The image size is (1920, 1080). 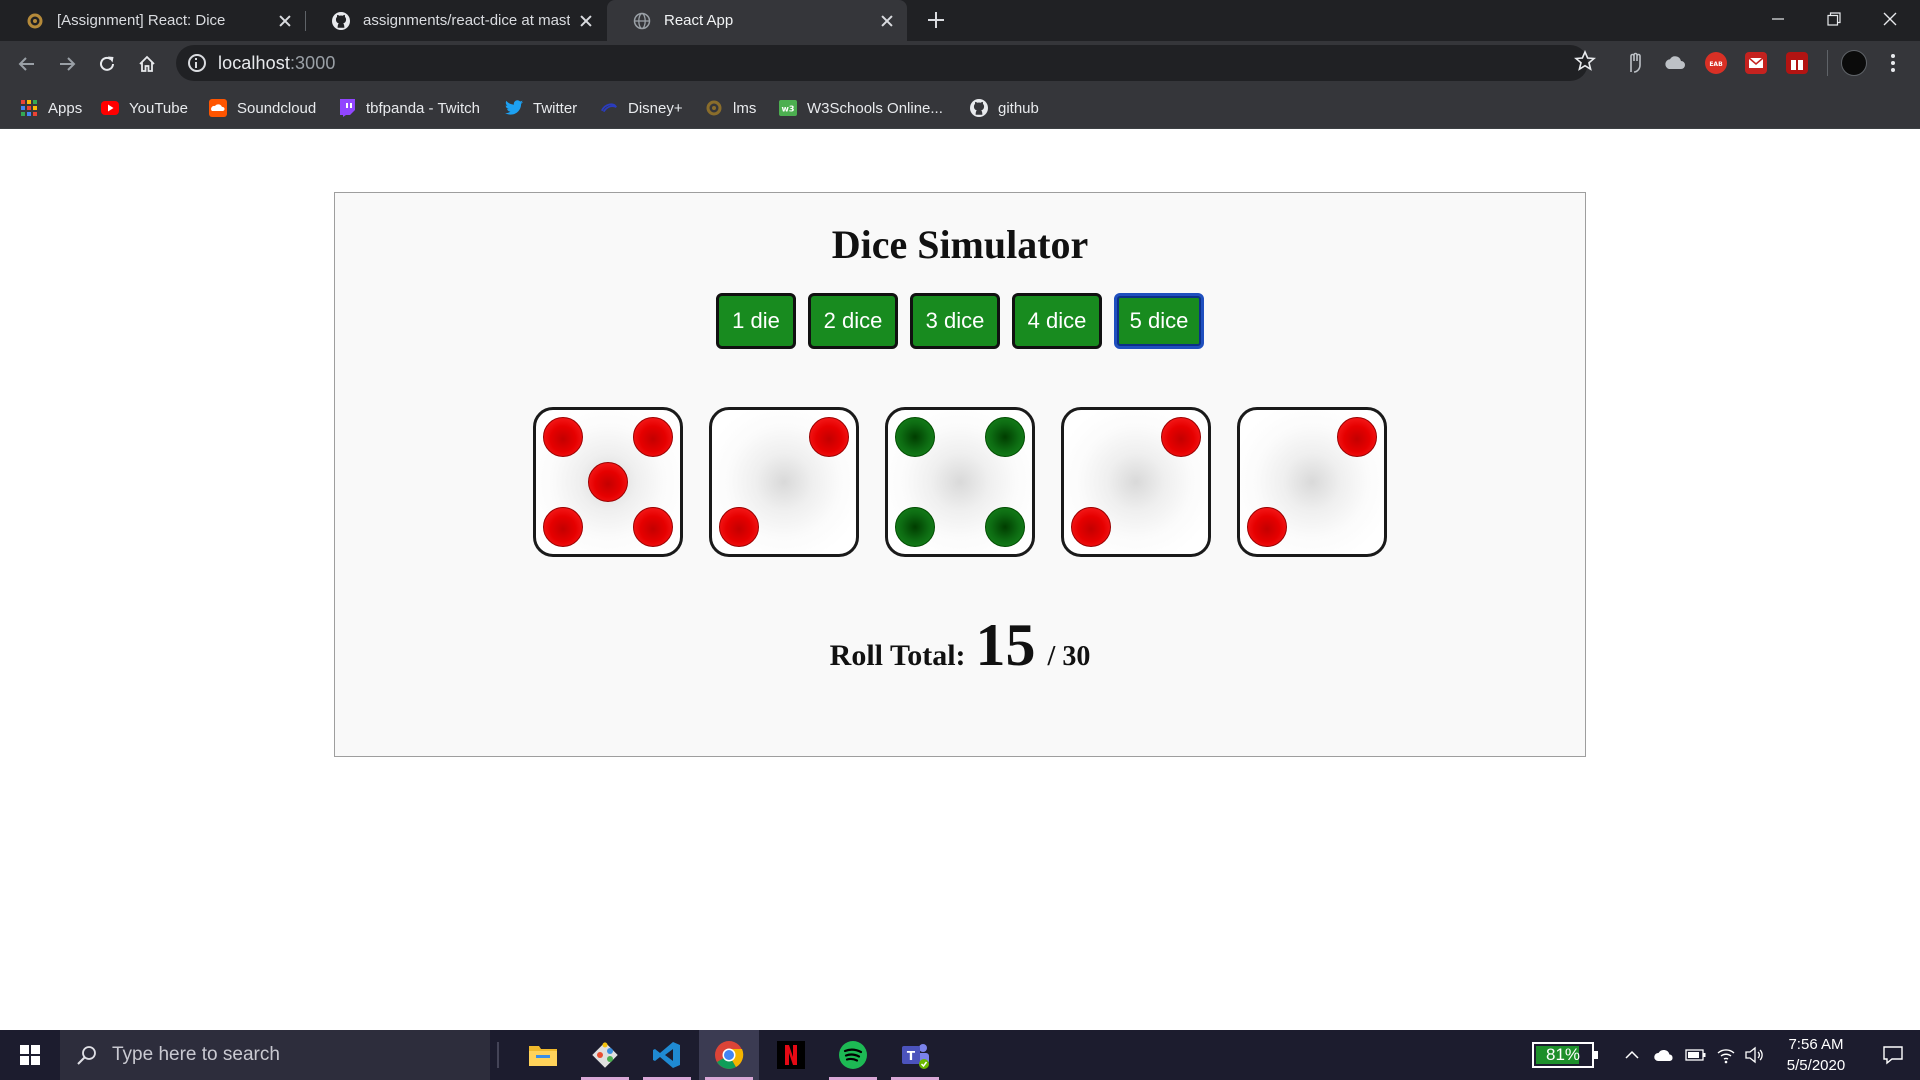 I want to click on battery-indicator: 81%, so click(x=1565, y=1055).